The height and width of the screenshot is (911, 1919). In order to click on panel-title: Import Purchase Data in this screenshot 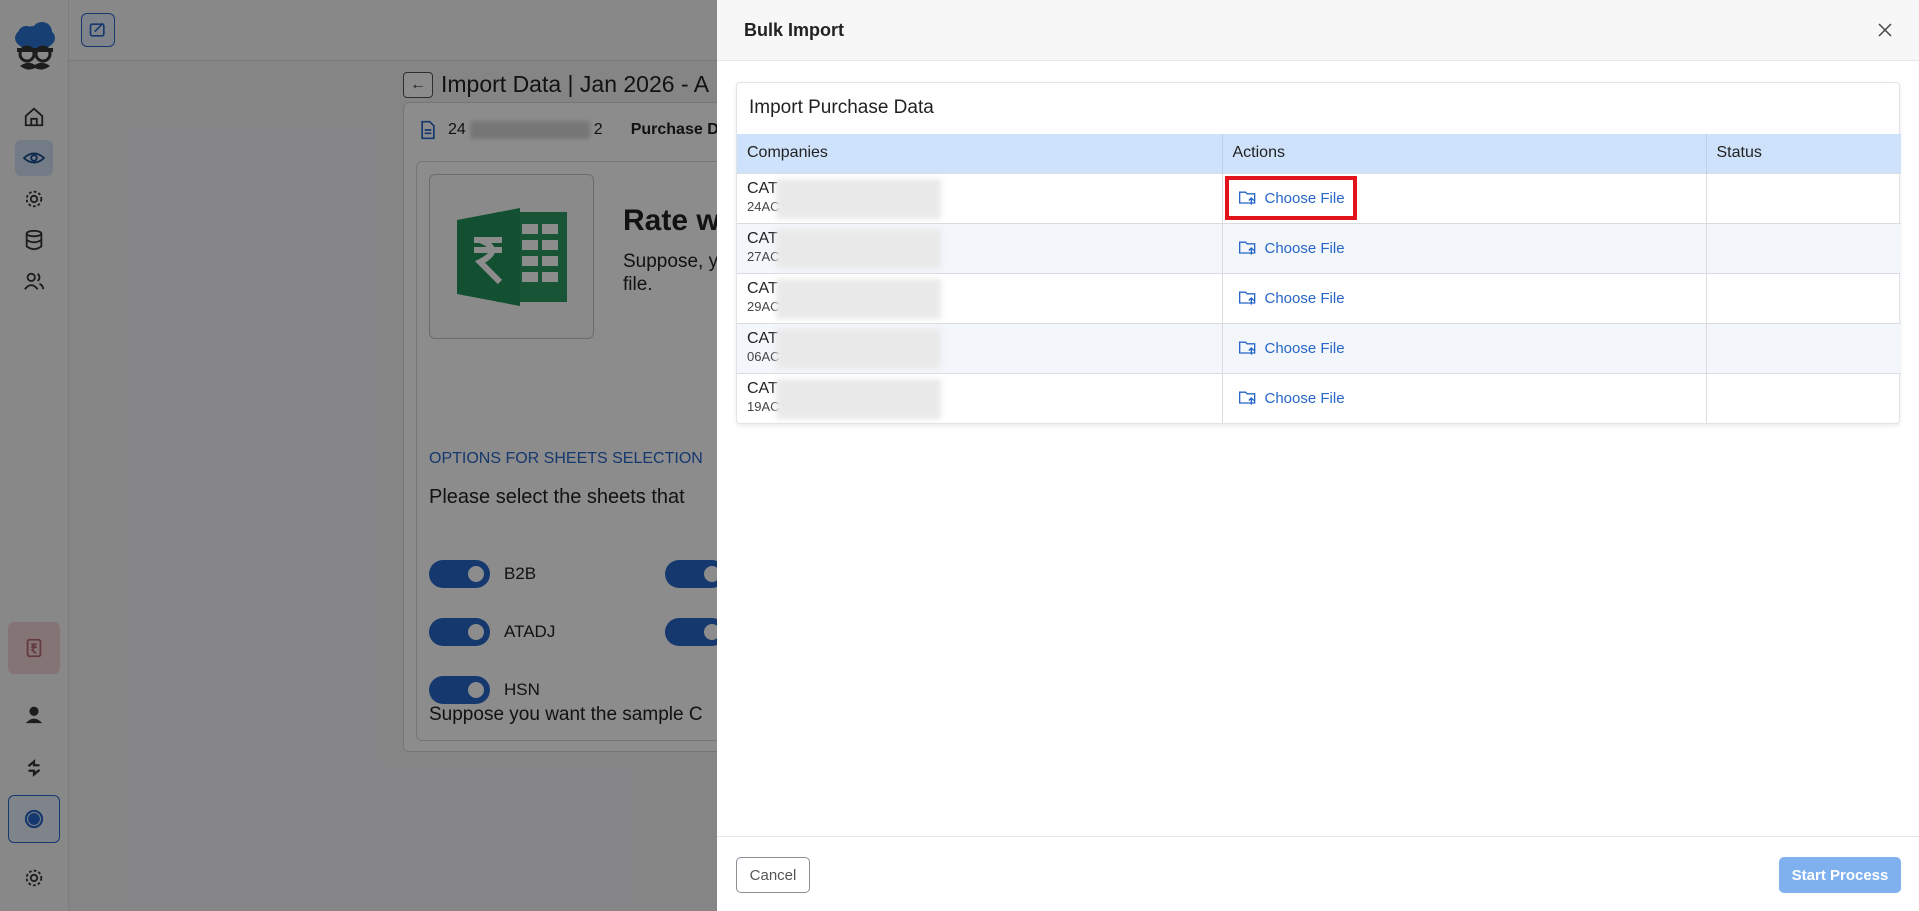, I will do `click(841, 107)`.